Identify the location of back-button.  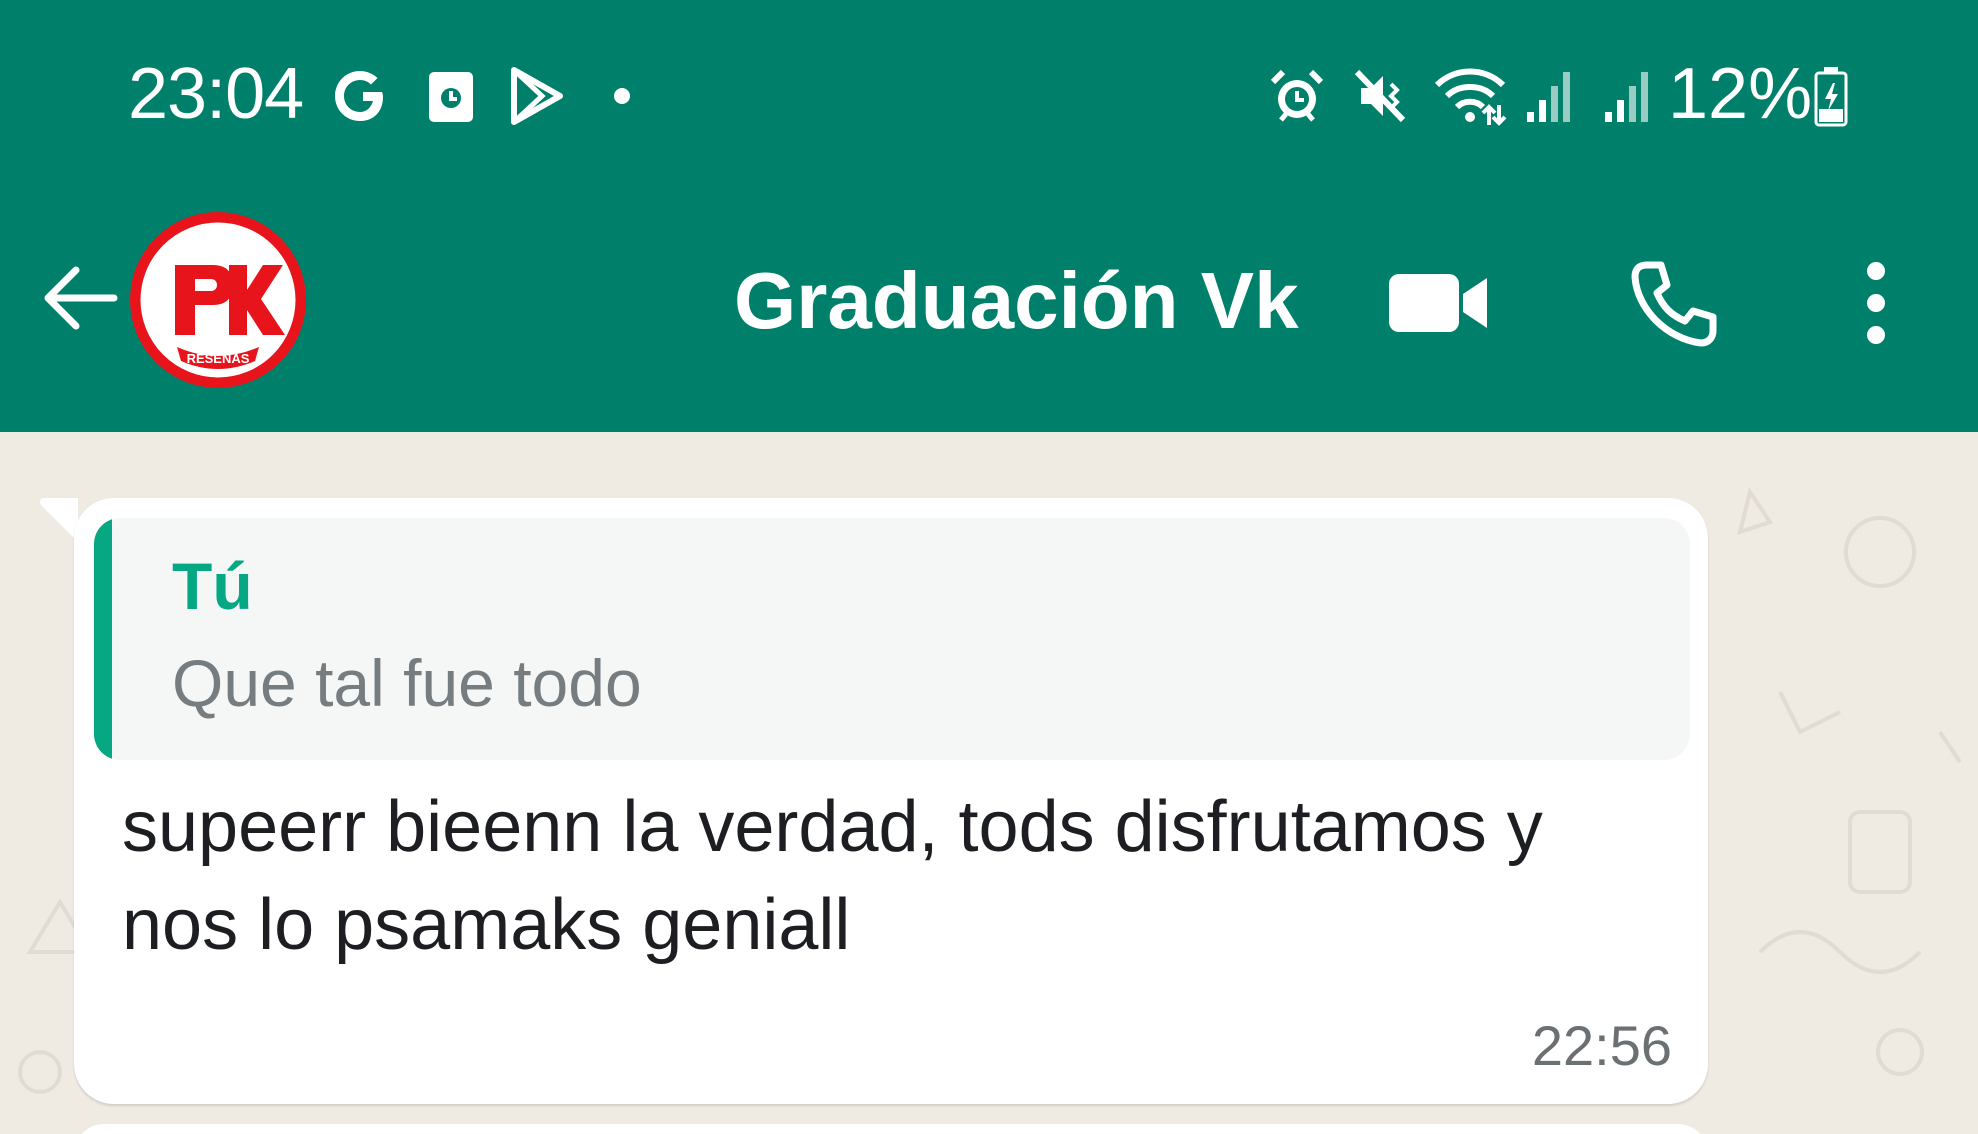
(80, 298).